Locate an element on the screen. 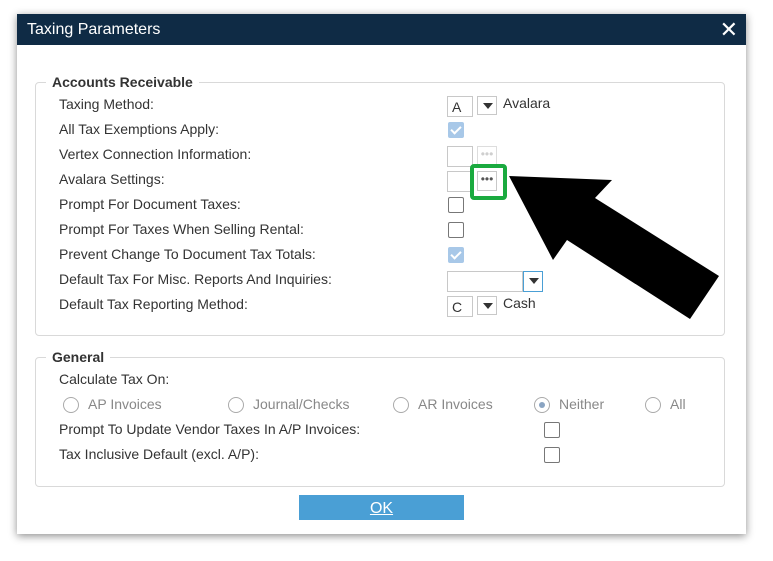 This screenshot has height=561, width=773. close-icon: ✕ is located at coordinates (729, 30).